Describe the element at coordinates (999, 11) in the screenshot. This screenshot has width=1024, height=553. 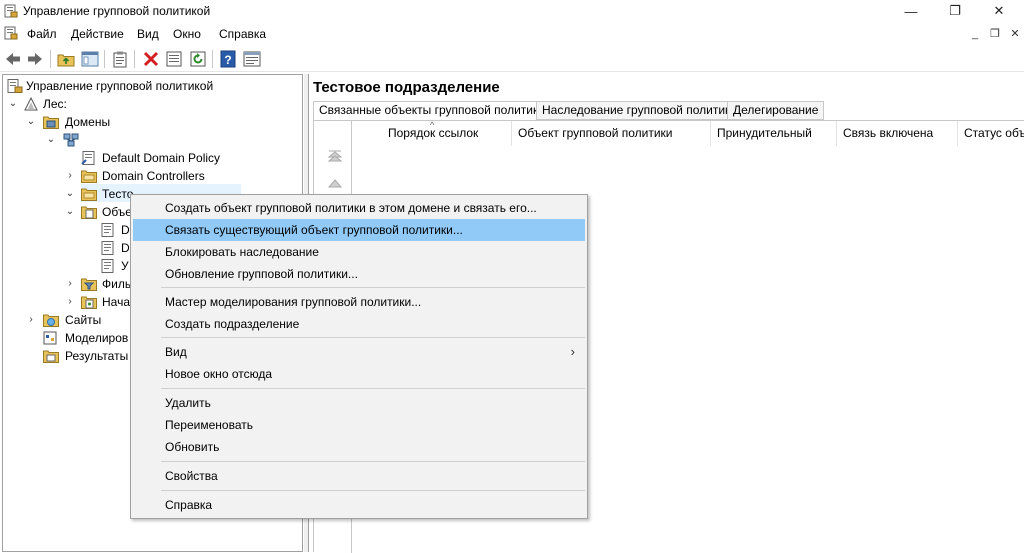
I see `close-button: ✕` at that location.